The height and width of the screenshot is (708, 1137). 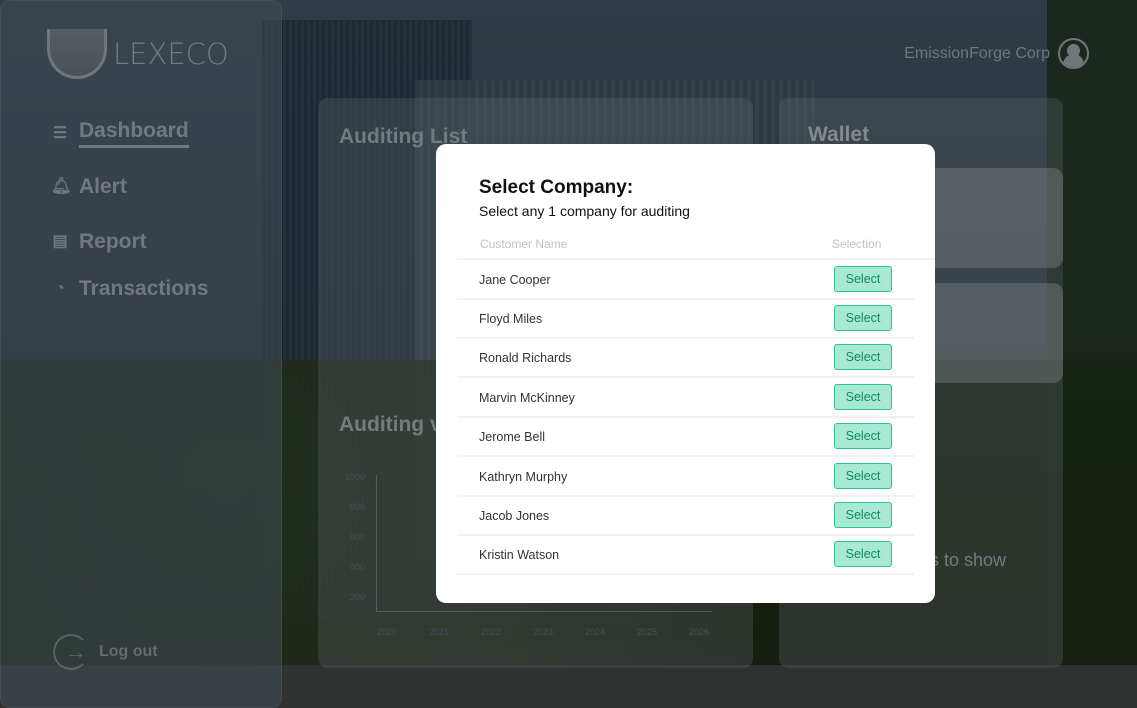 I want to click on table-row: Marvin McKinney Select, so click(x=685, y=398).